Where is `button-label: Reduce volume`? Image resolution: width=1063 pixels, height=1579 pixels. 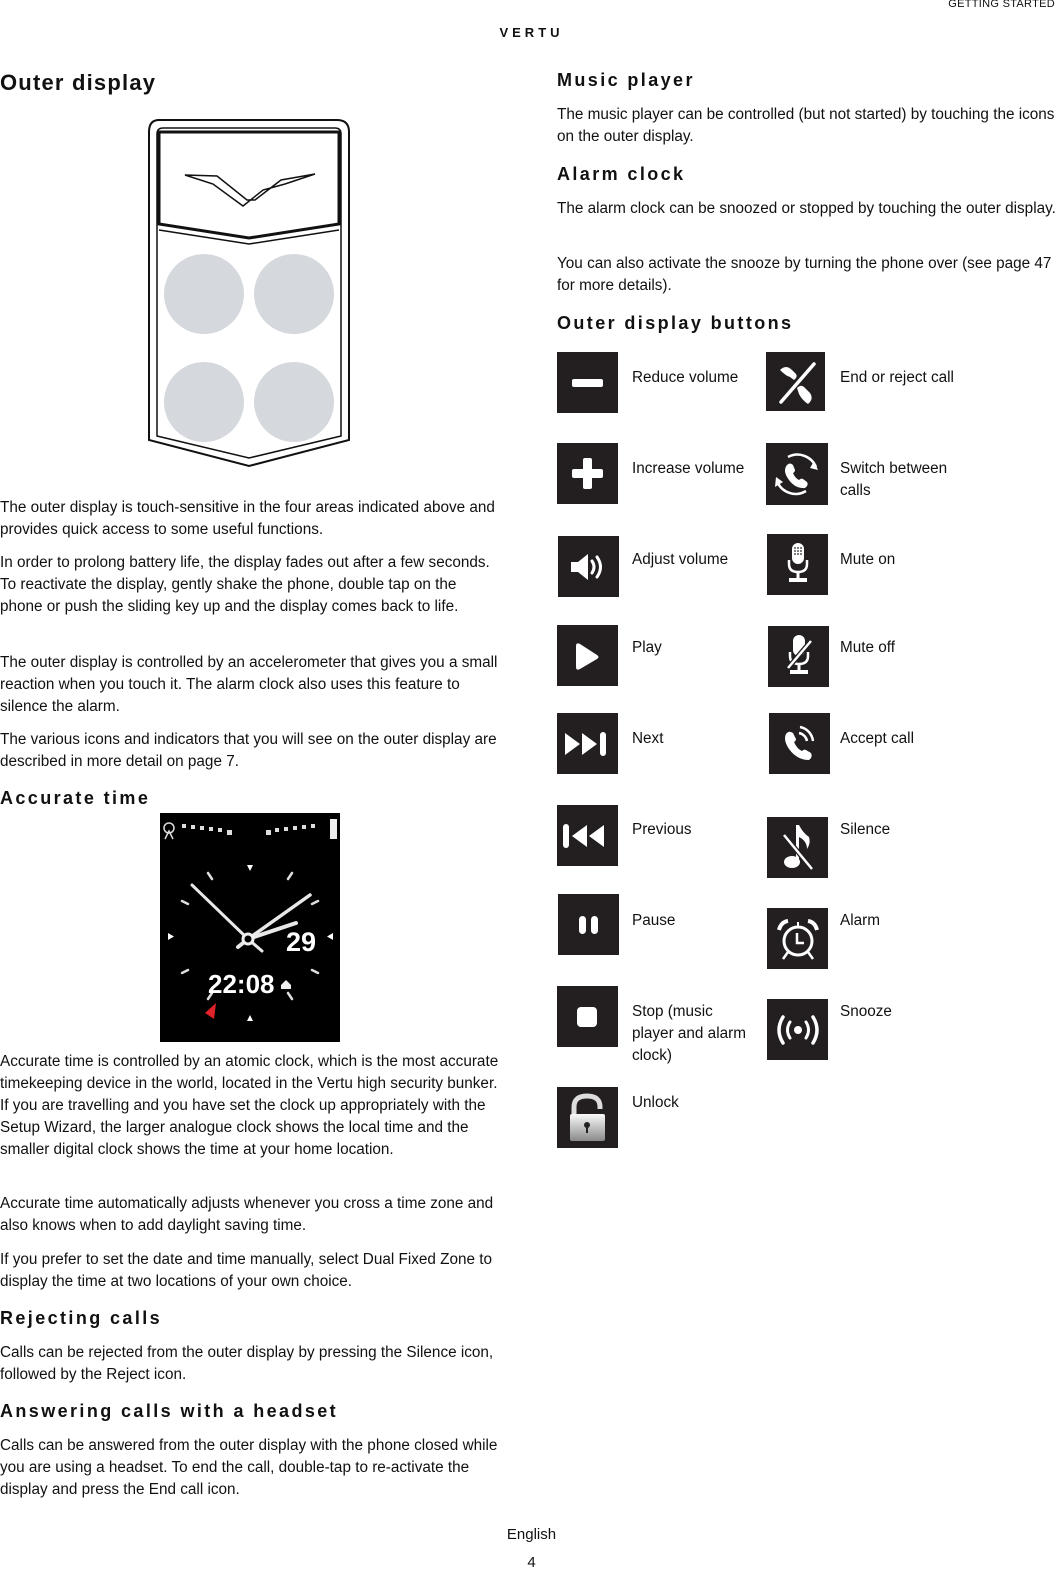 button-label: Reduce volume is located at coordinates (685, 377).